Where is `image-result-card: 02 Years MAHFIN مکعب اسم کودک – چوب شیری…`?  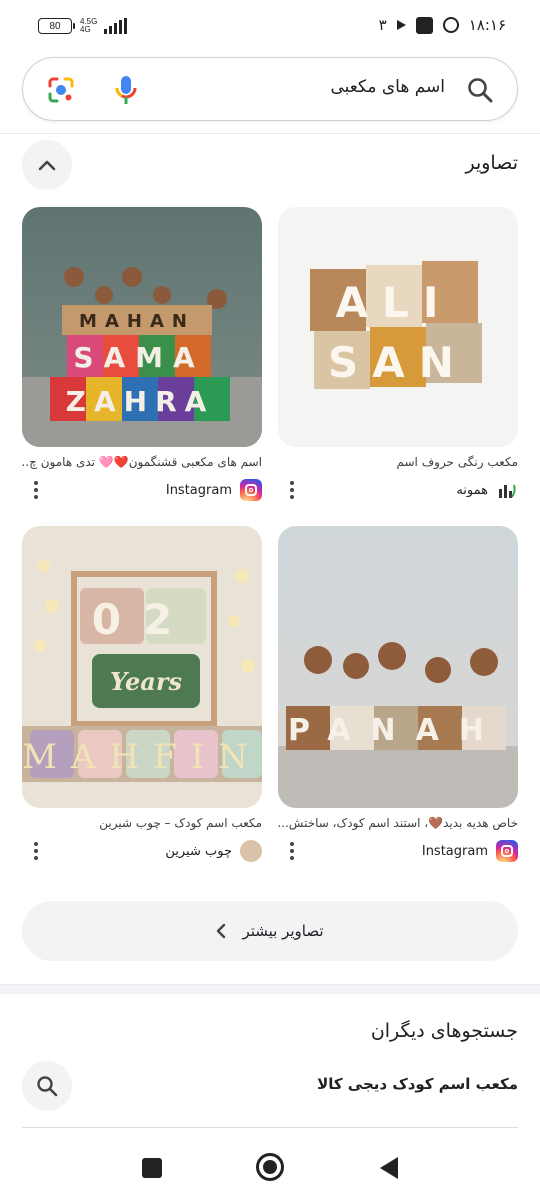 image-result-card: 02 Years MAHFIN مکعب اسم کودک – چوب شیری… is located at coordinates (142, 695).